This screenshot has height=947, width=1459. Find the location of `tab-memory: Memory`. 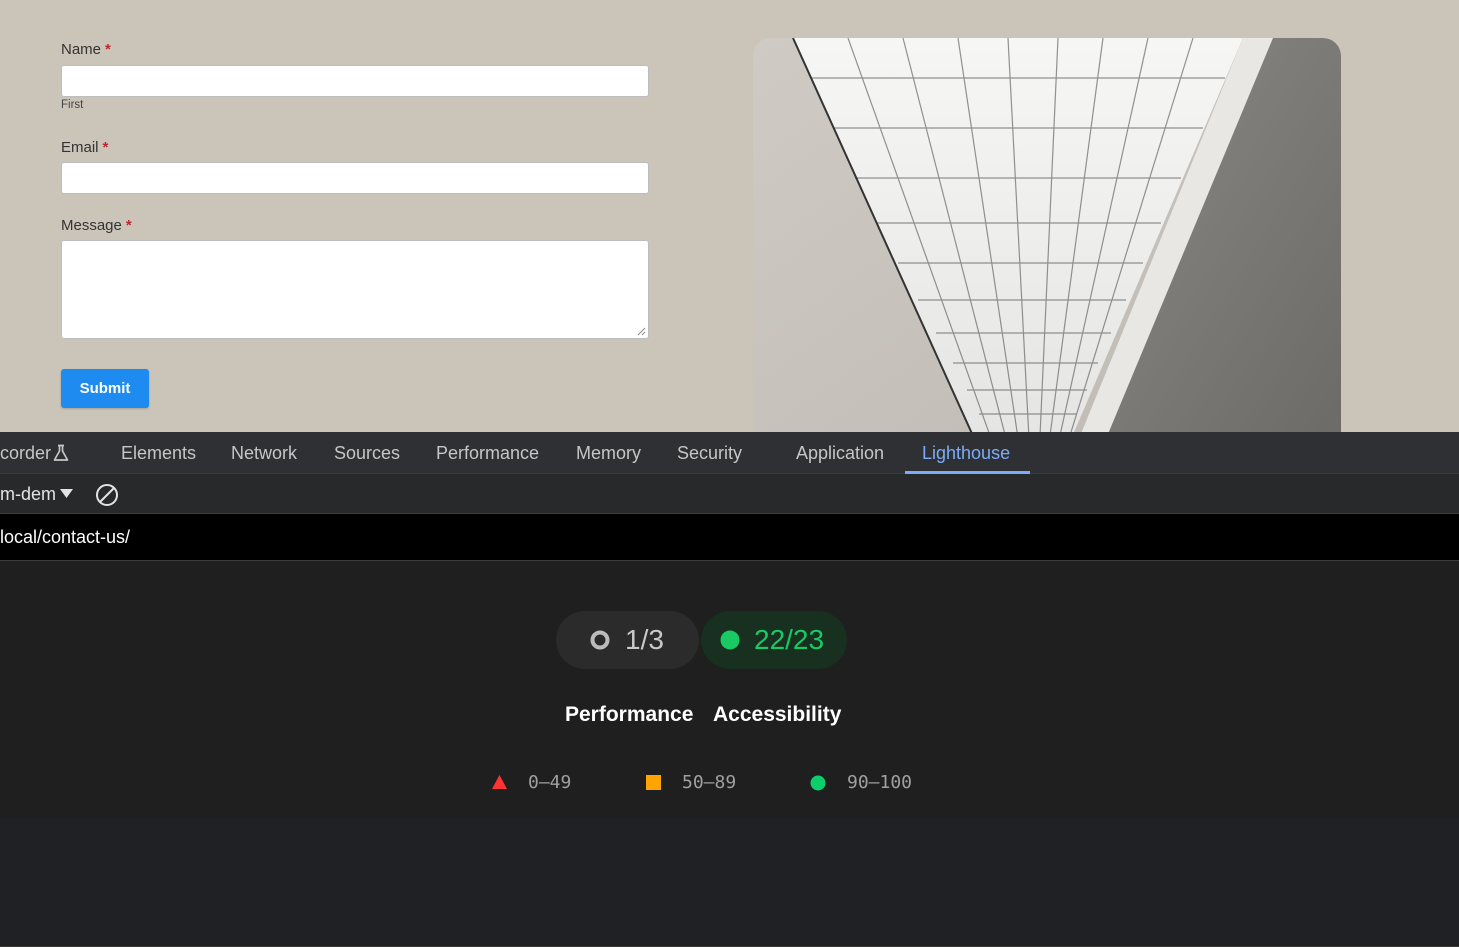

tab-memory: Memory is located at coordinates (608, 453).